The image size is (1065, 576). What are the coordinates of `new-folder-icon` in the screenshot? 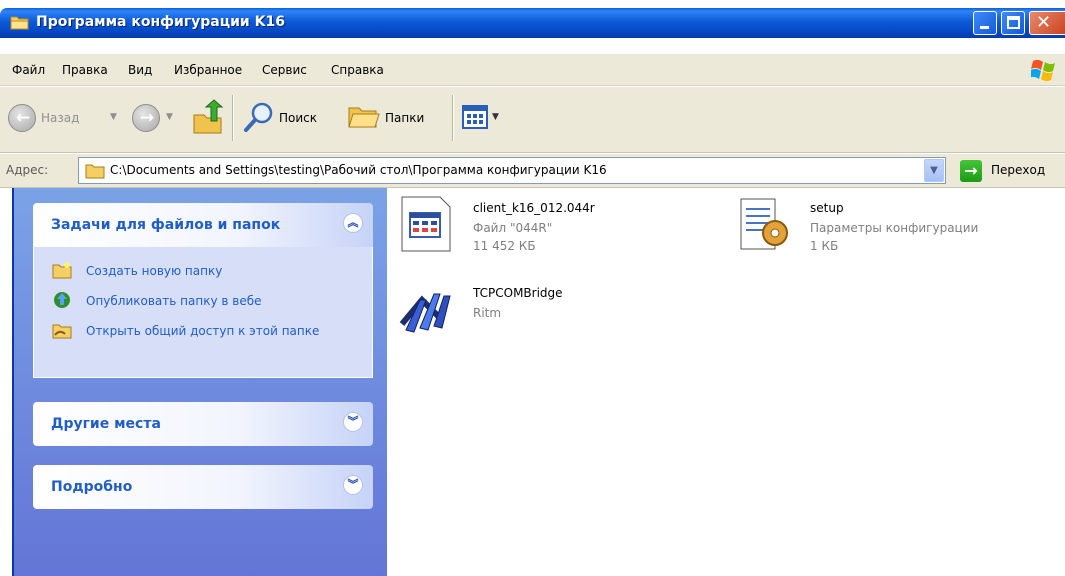 It's located at (62, 270).